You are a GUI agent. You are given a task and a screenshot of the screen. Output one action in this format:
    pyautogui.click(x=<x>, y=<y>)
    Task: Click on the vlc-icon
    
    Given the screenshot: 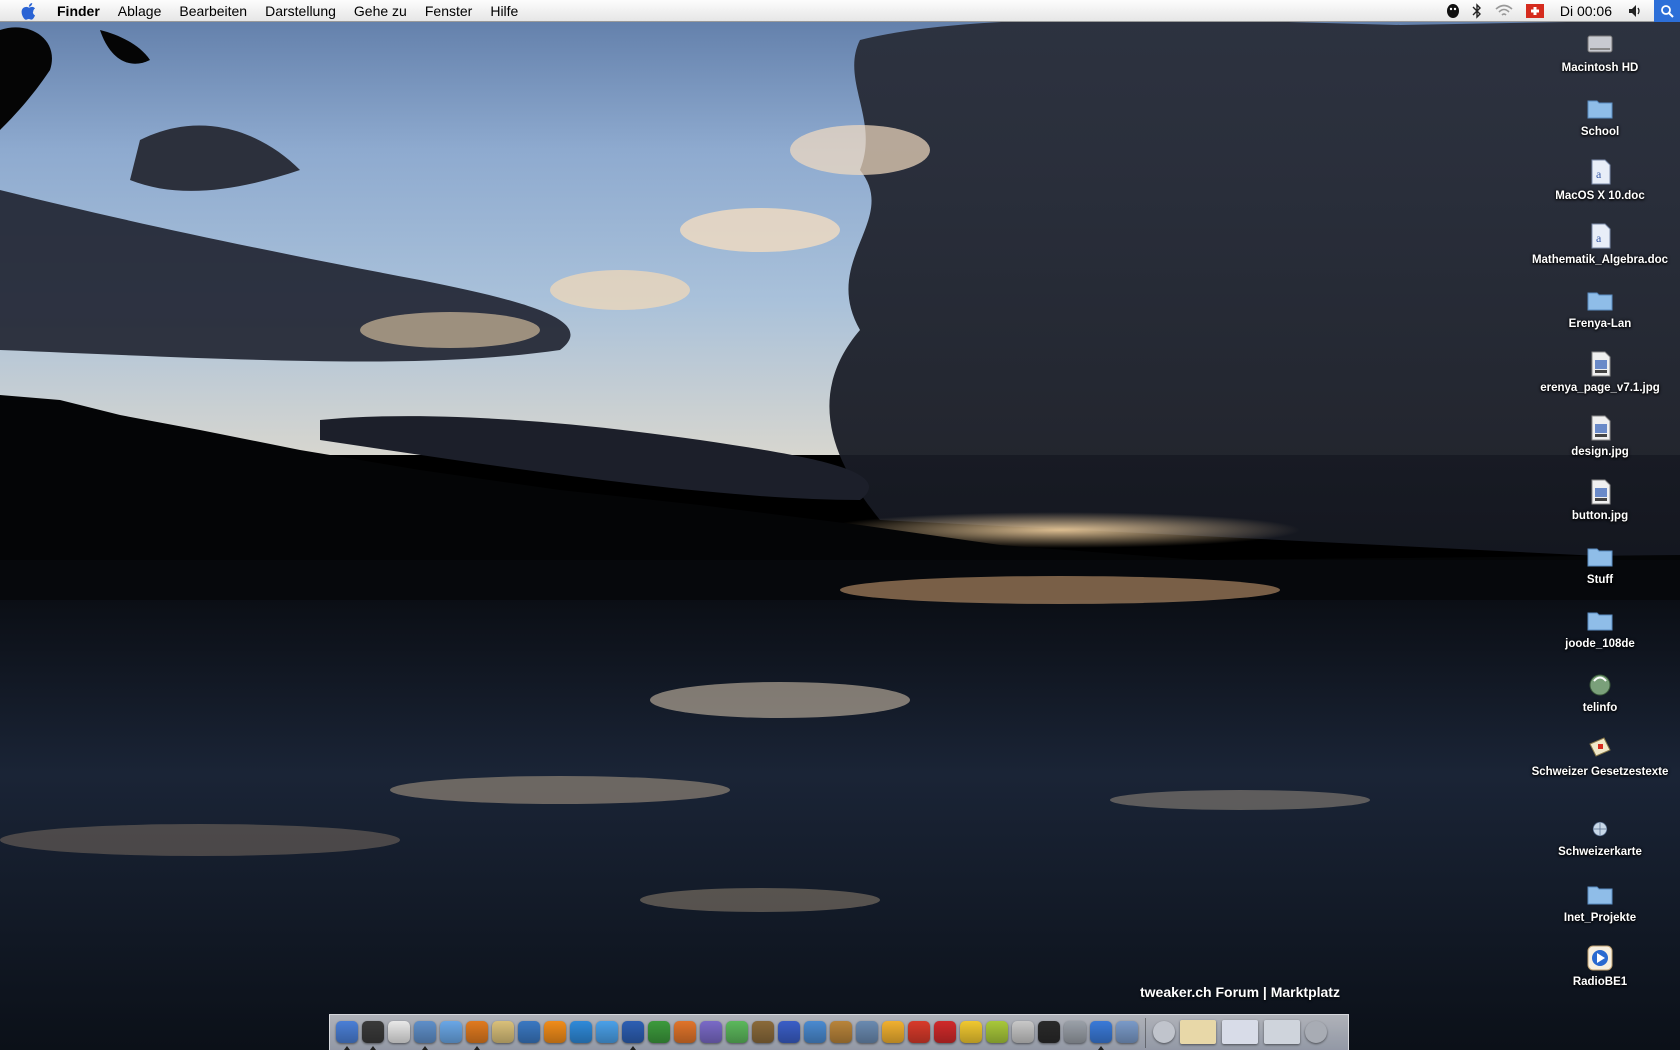 What is the action you would take?
    pyautogui.click(x=555, y=1032)
    